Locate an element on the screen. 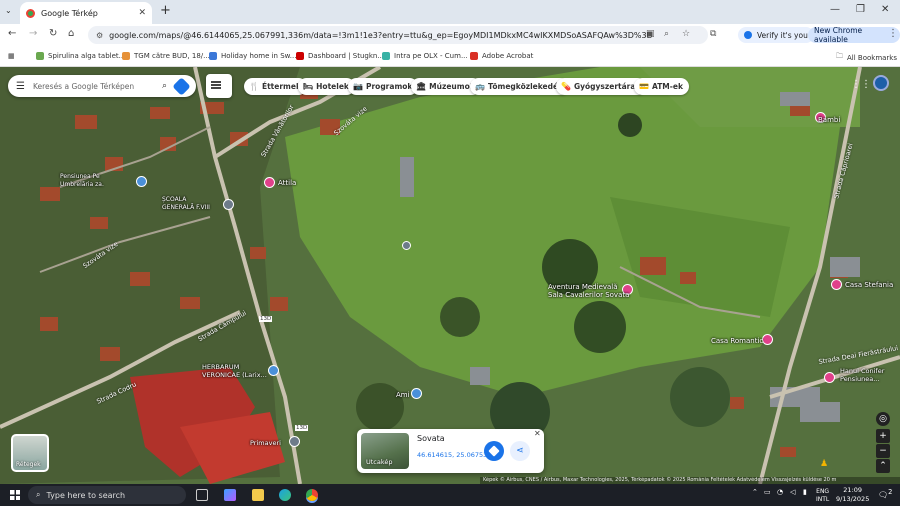  location-name: Sovata is located at coordinates (431, 438).